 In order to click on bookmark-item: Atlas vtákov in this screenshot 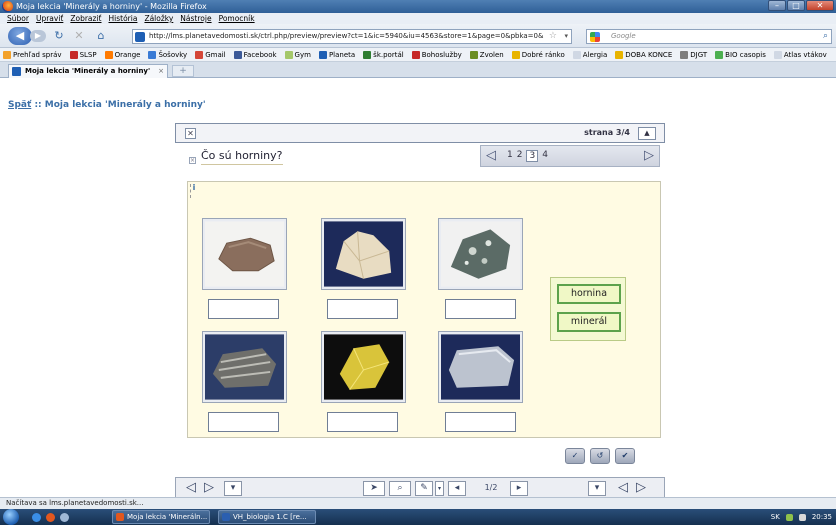, I will do `click(800, 54)`.